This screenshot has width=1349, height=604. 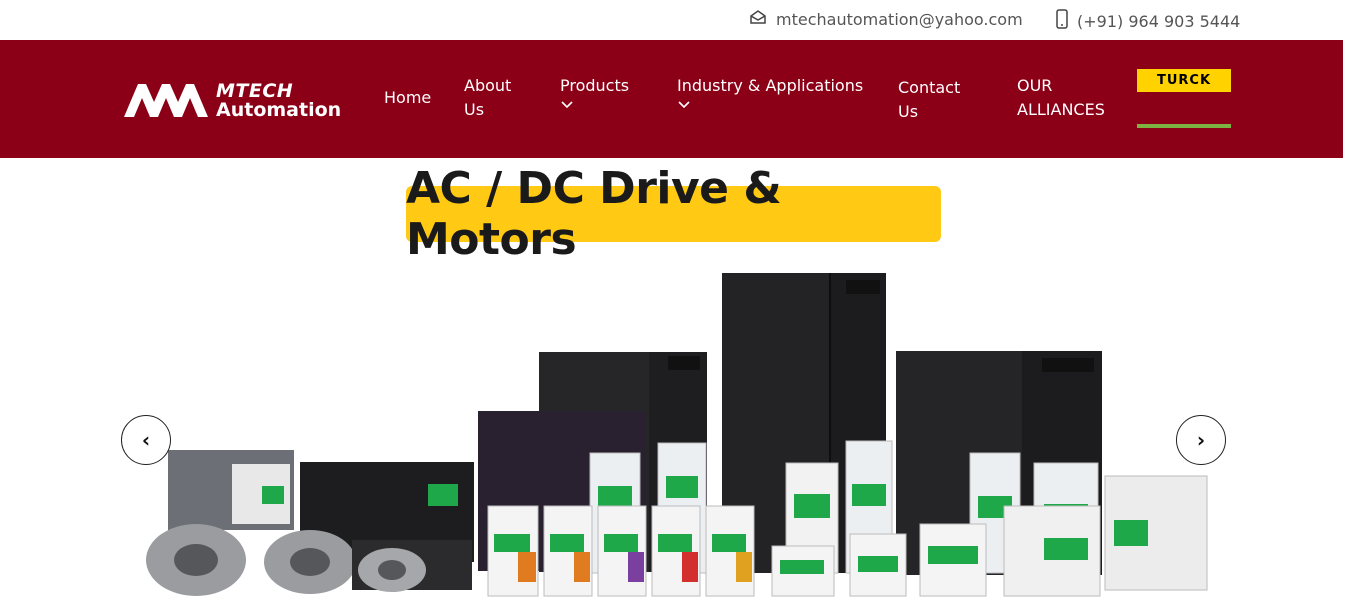 I want to click on mtech-logo-mark-icon, so click(x=166, y=100).